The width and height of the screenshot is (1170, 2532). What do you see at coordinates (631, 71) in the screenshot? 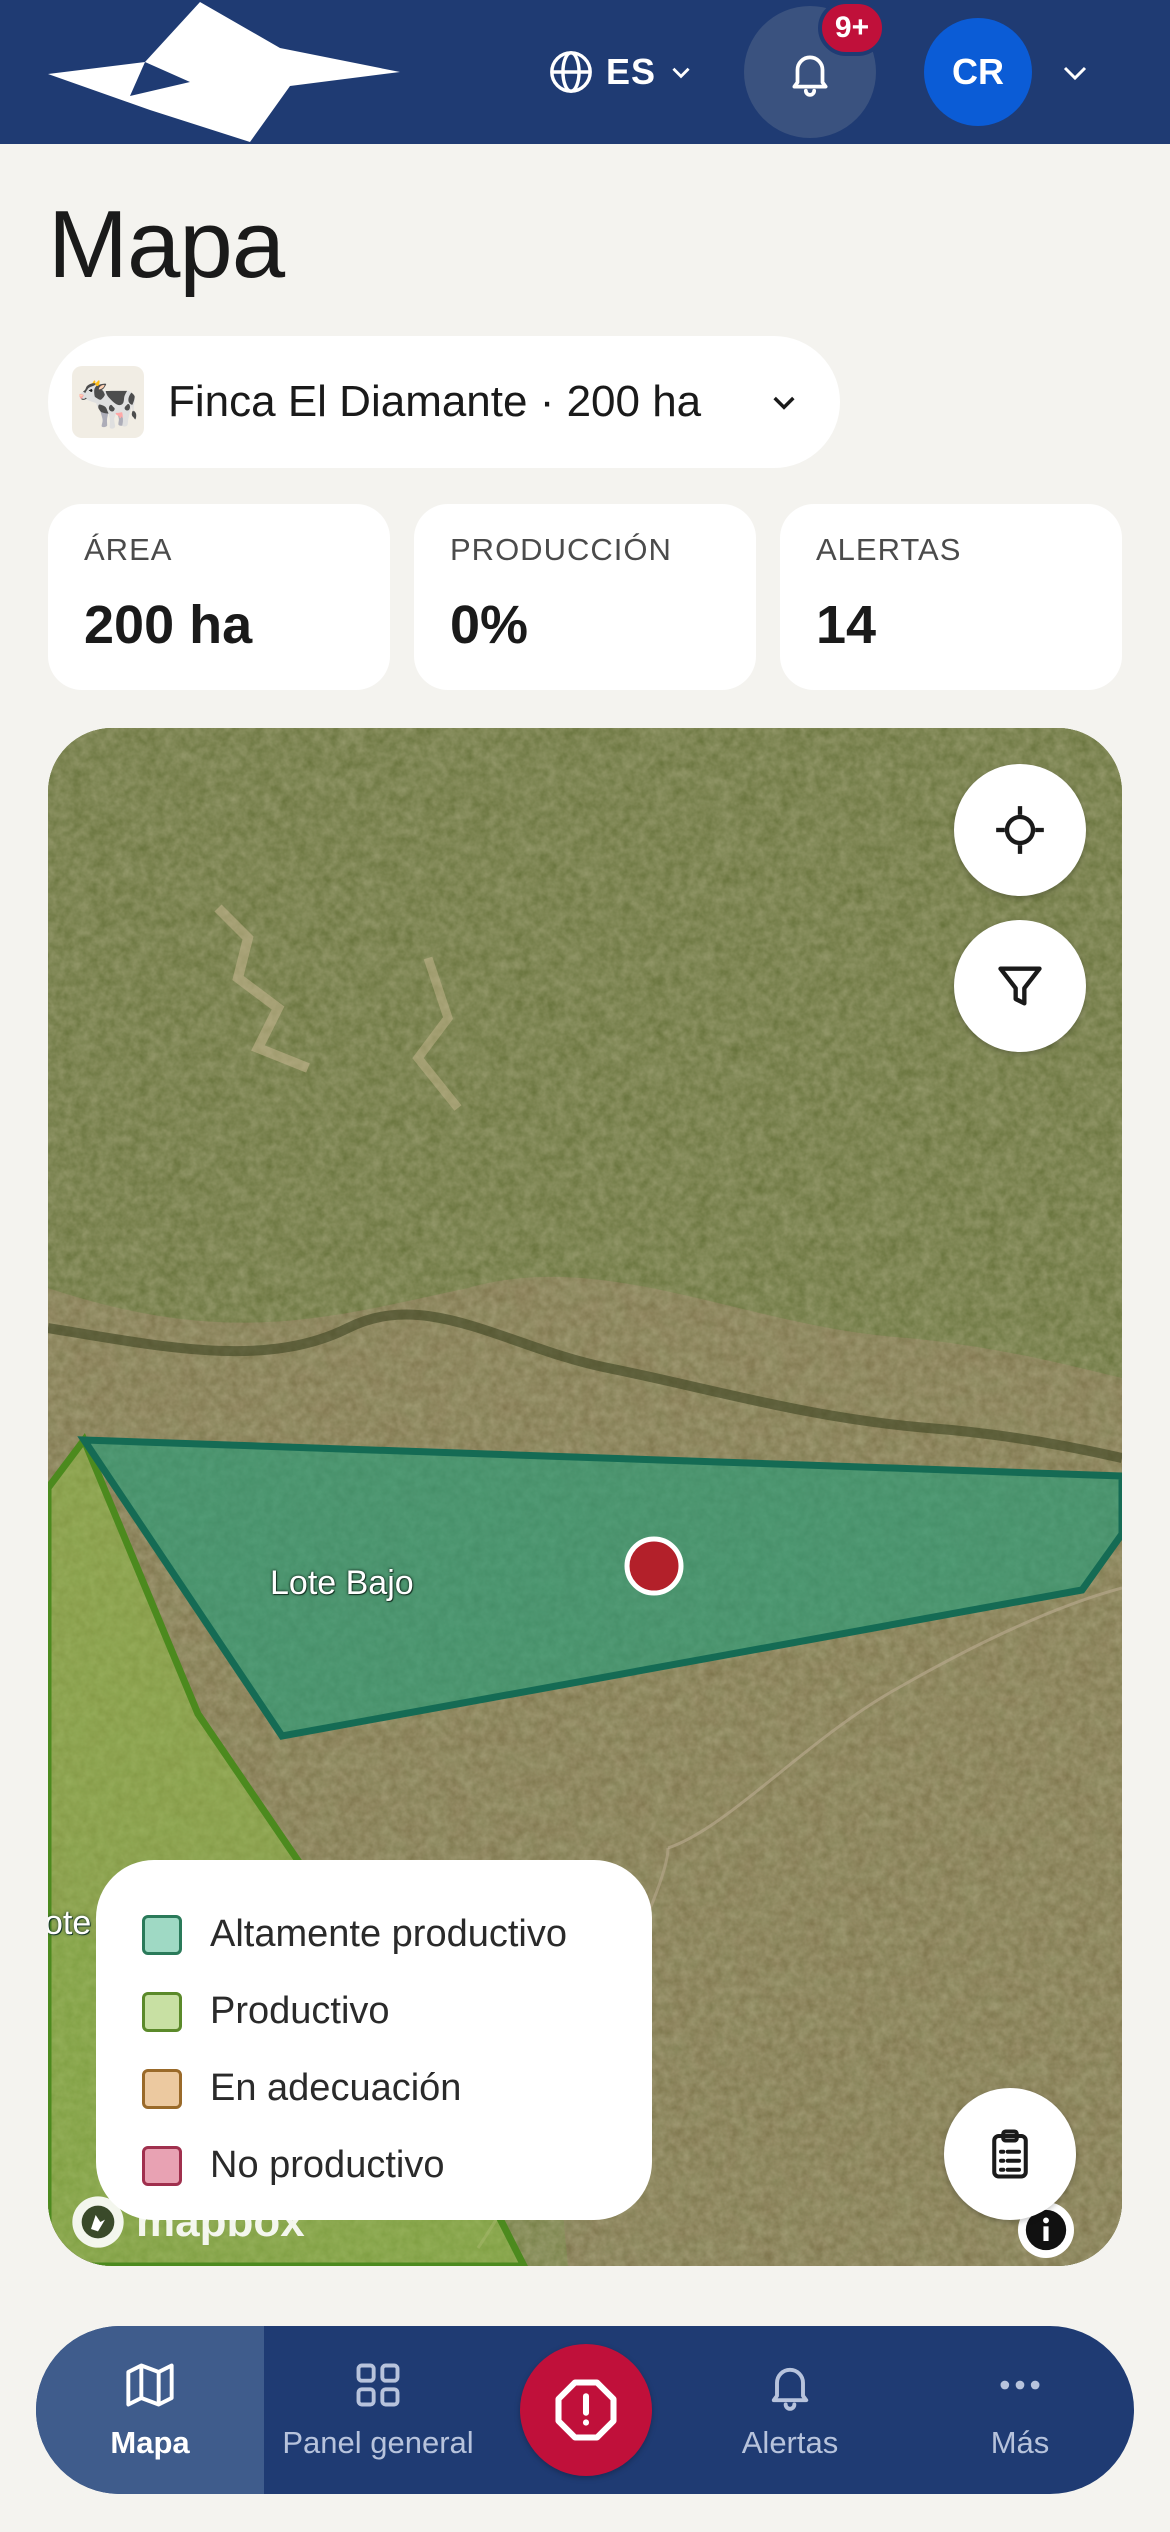
I see `language-code: ES` at bounding box center [631, 71].